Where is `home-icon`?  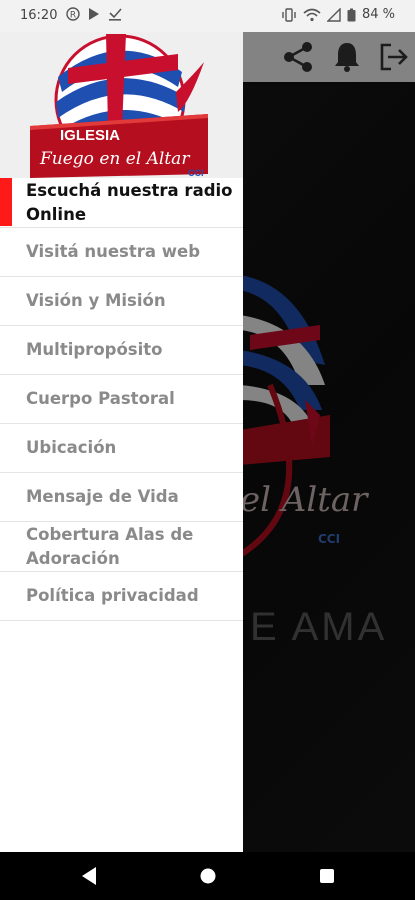 home-icon is located at coordinates (208, 876).